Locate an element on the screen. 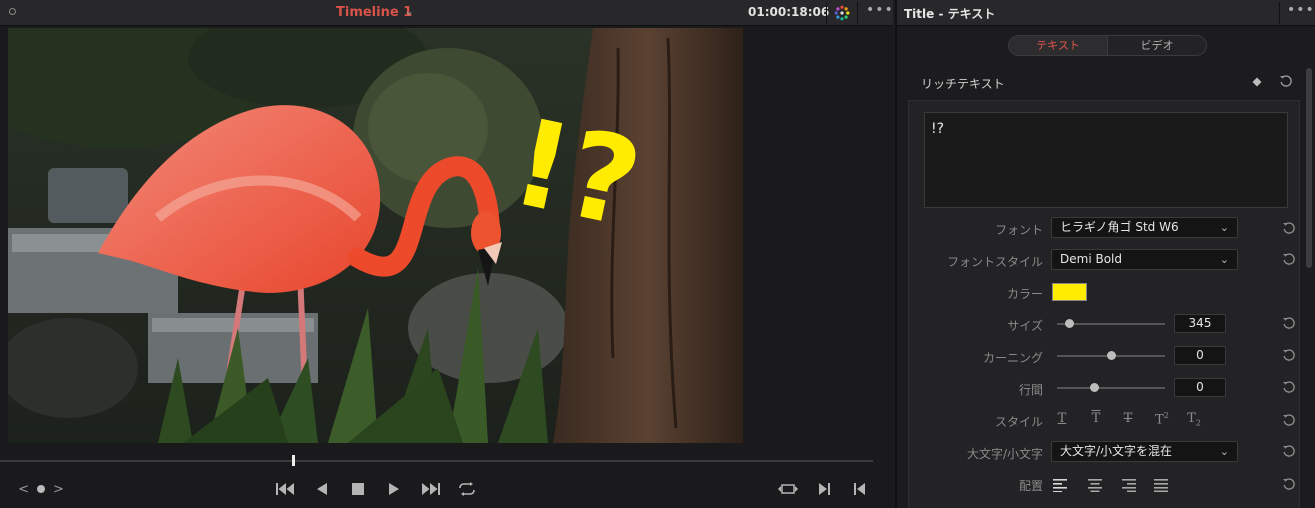 The width and height of the screenshot is (1315, 508). subscript-icon: T2 is located at coordinates (1194, 419).